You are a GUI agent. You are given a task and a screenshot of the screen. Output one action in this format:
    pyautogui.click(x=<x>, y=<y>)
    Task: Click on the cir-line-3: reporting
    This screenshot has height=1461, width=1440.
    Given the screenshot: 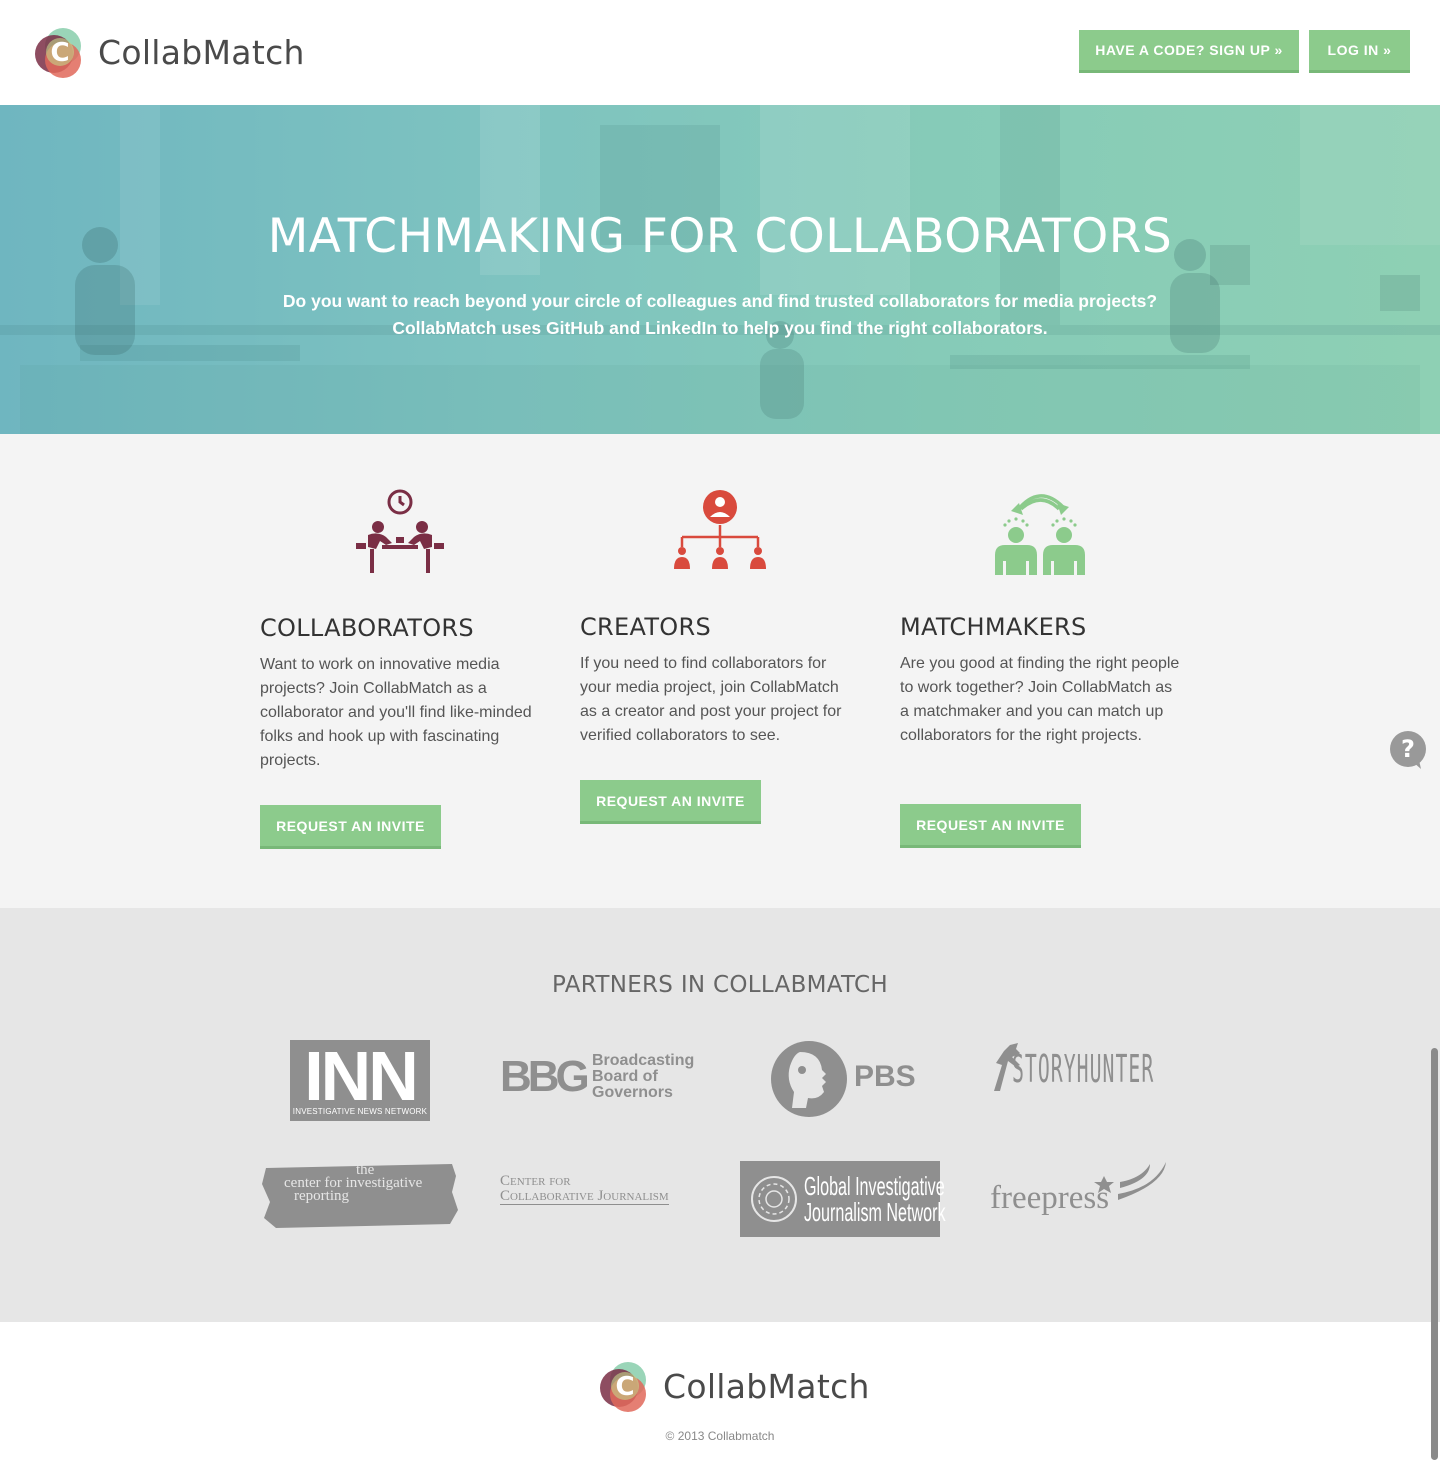 What is the action you would take?
    pyautogui.click(x=321, y=1196)
    